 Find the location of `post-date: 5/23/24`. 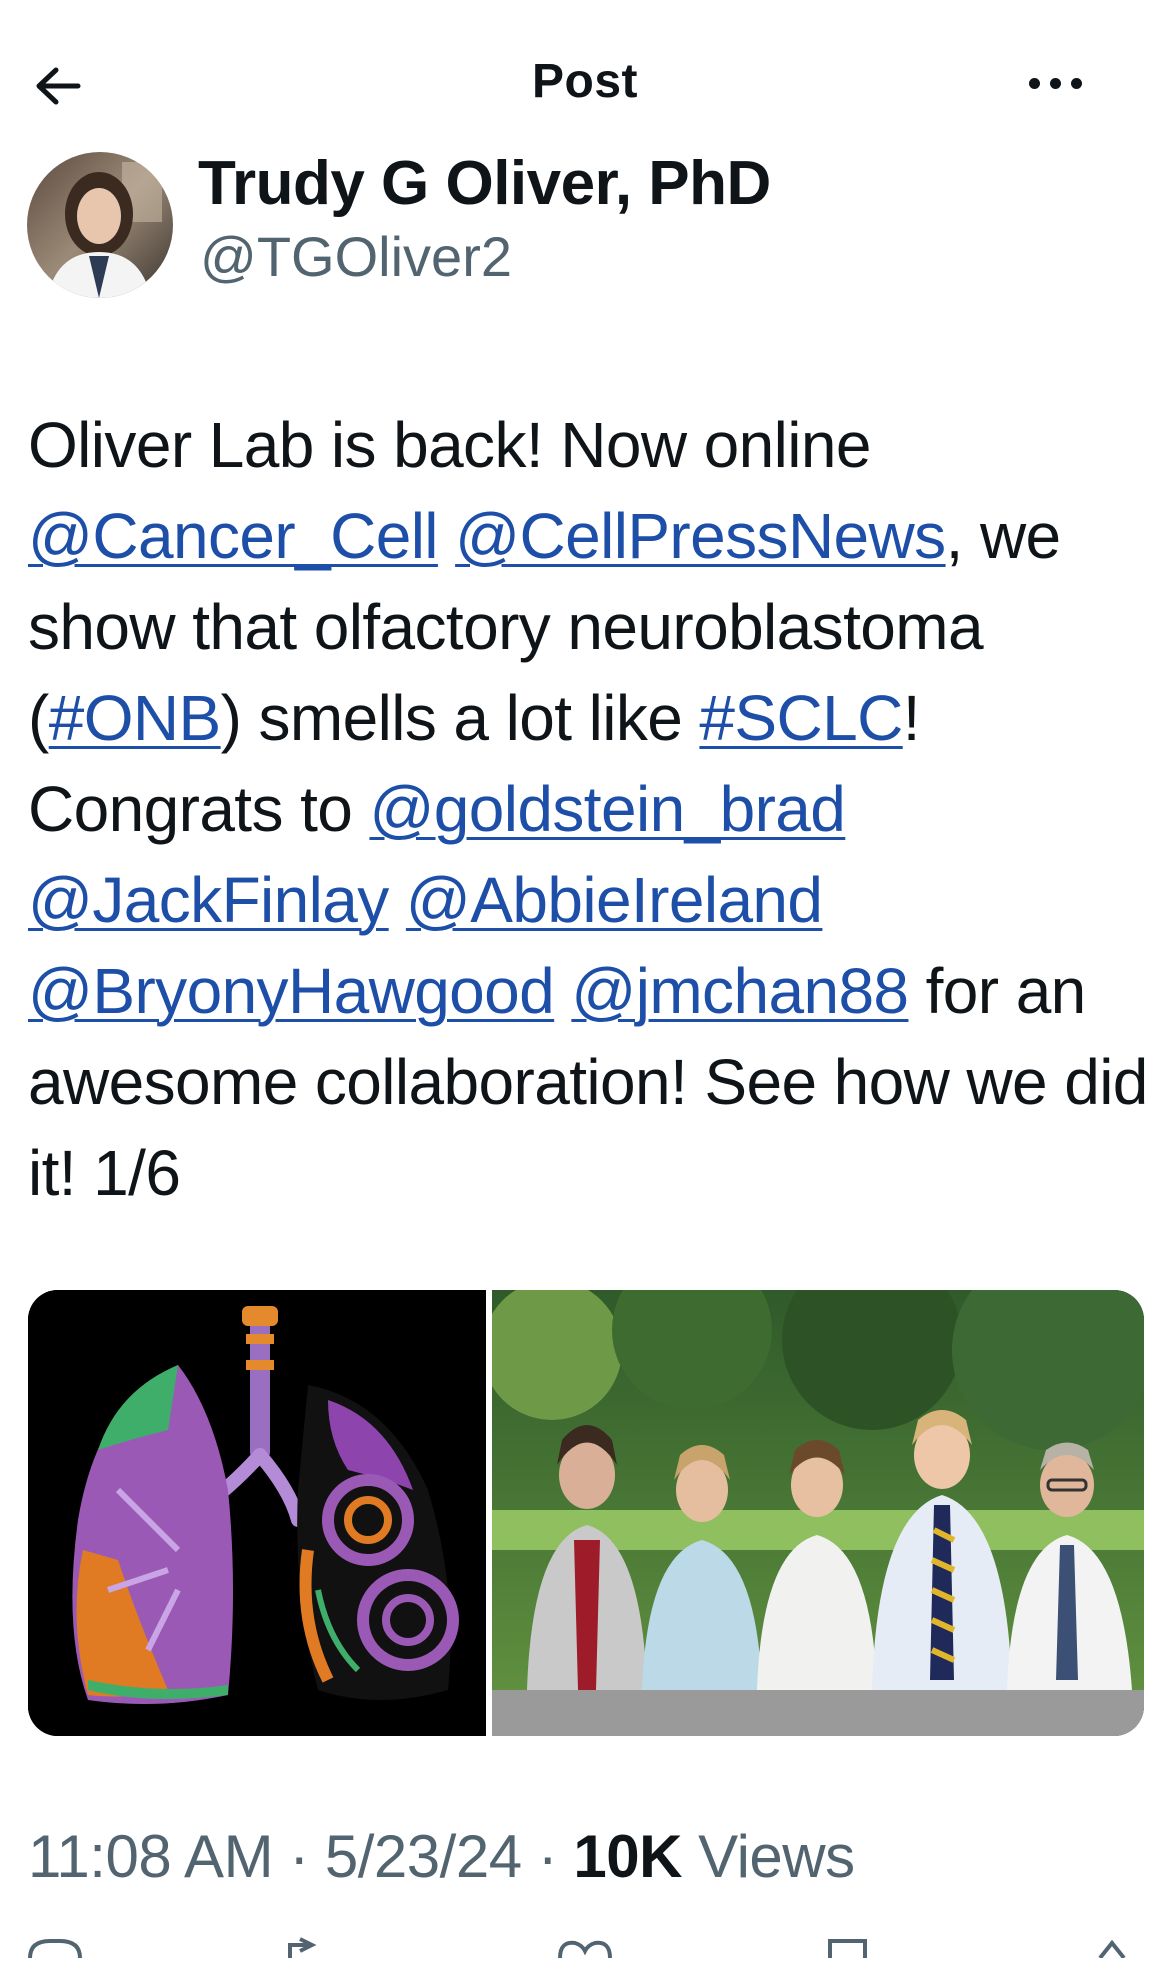

post-date: 5/23/24 is located at coordinates (423, 1856).